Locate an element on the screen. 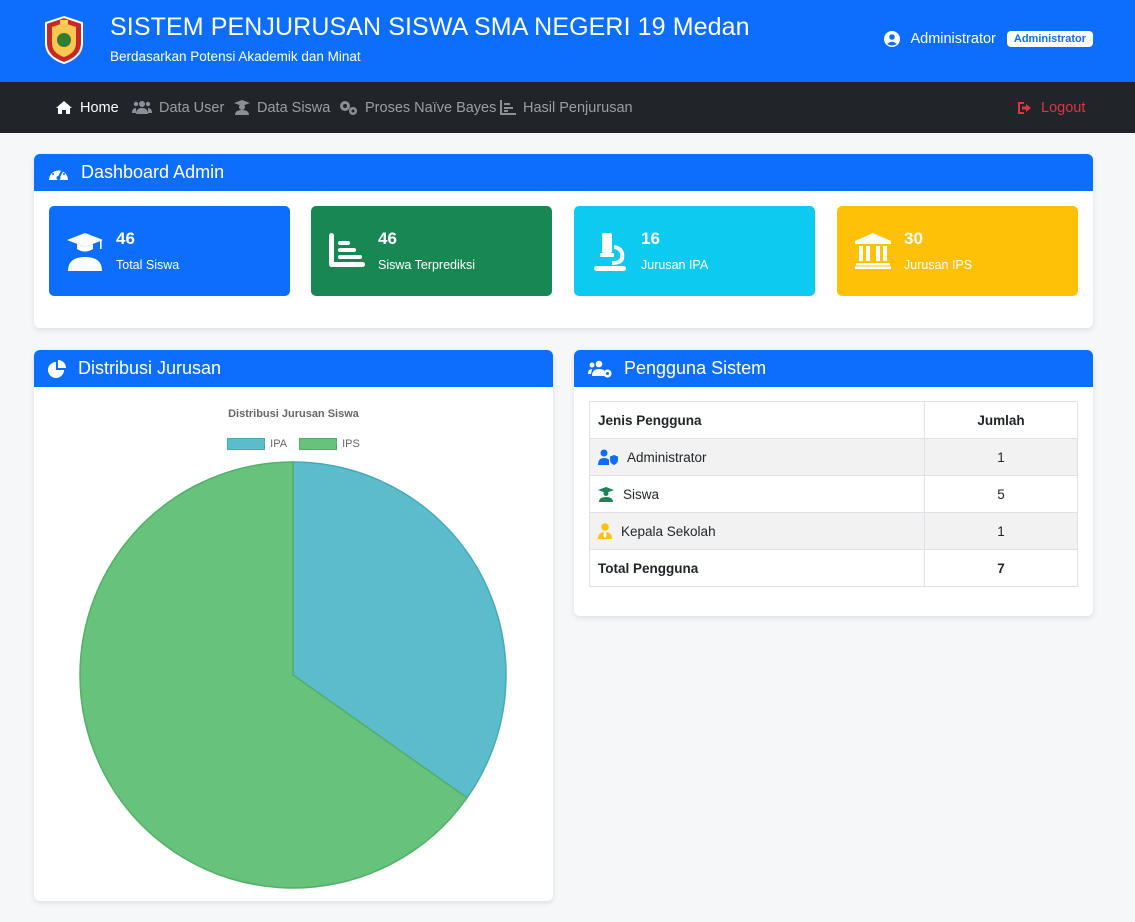 The width and height of the screenshot is (1135, 922). nav-hasil-penjurusan: Hasil Penjurusan is located at coordinates (566, 107).